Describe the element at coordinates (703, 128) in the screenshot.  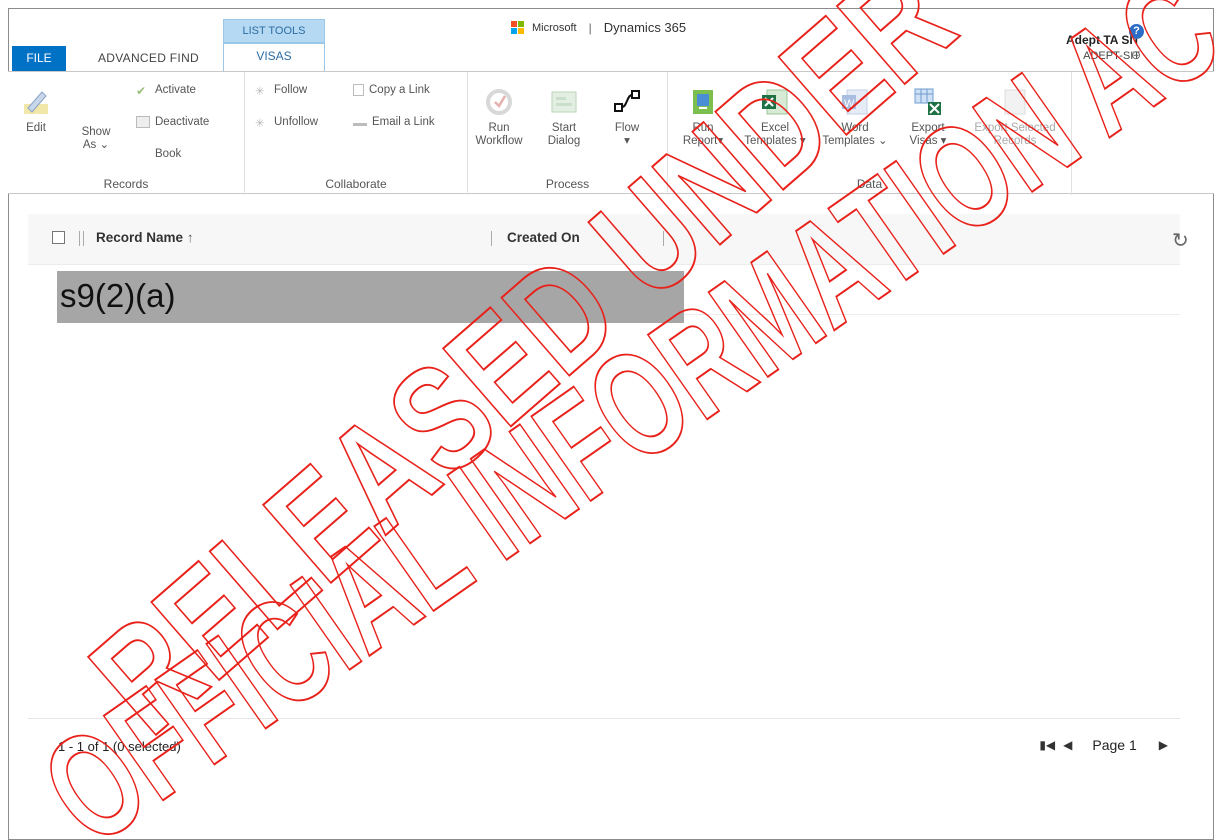
I see `run-report-label-1: Run` at that location.